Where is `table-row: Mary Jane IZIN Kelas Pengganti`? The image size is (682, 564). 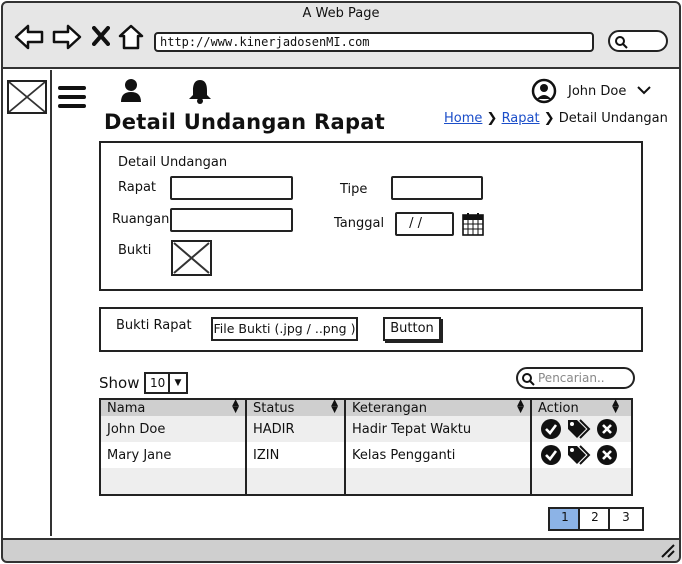 table-row: Mary Jane IZIN Kelas Pengganti is located at coordinates (366, 455).